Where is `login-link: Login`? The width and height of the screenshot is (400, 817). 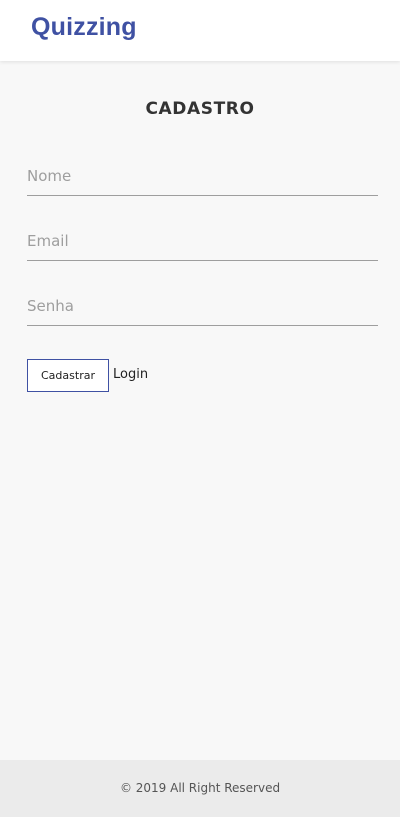 login-link: Login is located at coordinates (130, 374).